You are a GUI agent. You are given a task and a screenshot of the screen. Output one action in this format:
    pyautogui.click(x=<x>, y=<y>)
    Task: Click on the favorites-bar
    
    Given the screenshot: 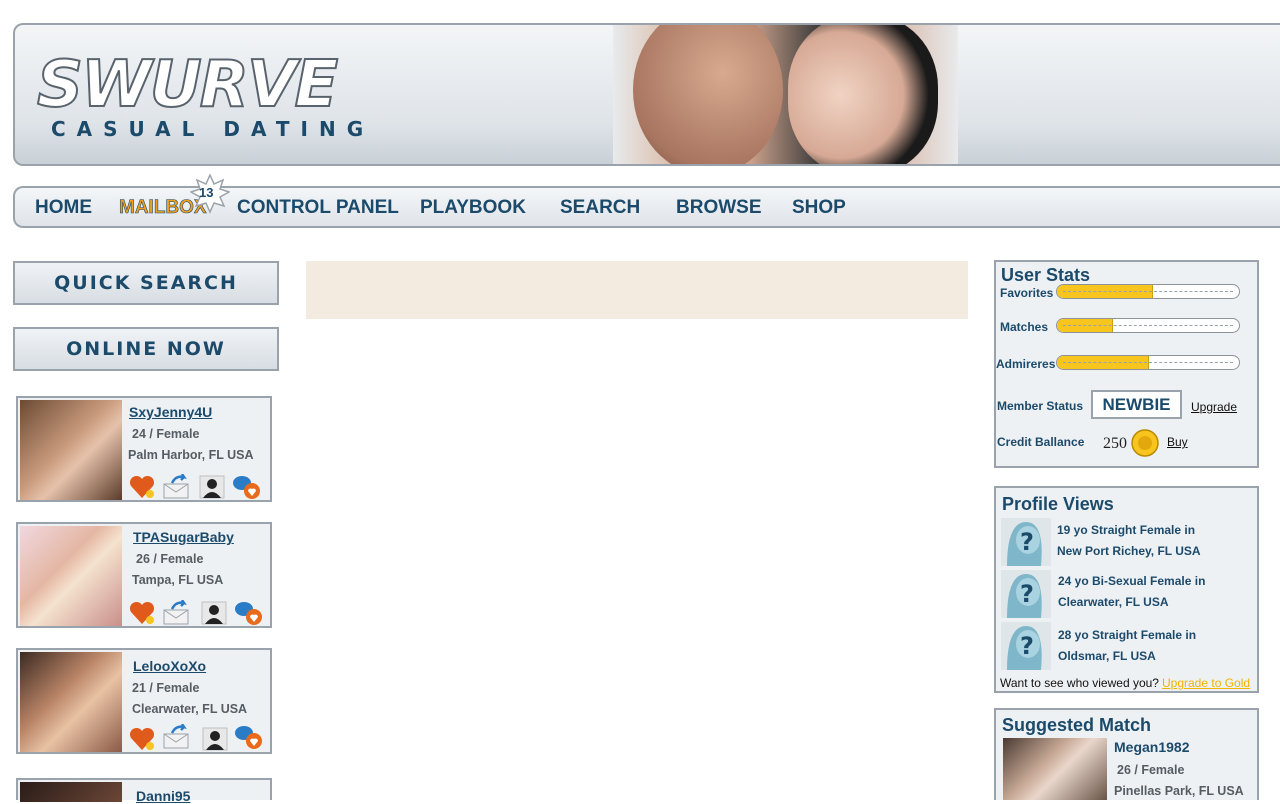 What is the action you would take?
    pyautogui.click(x=1148, y=291)
    